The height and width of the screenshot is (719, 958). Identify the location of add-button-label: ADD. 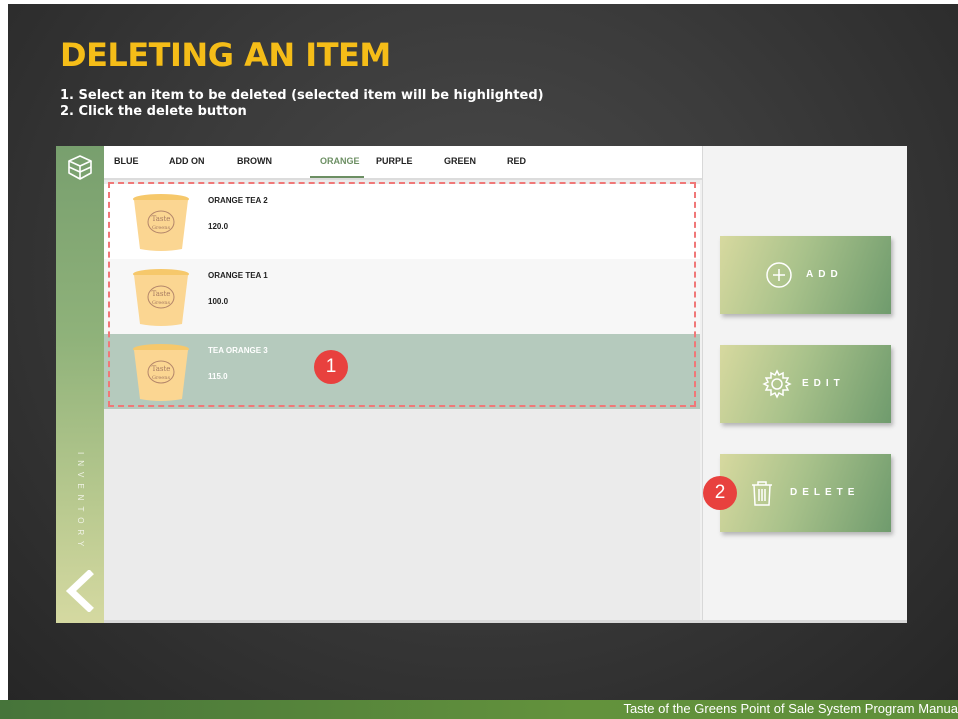
(824, 274).